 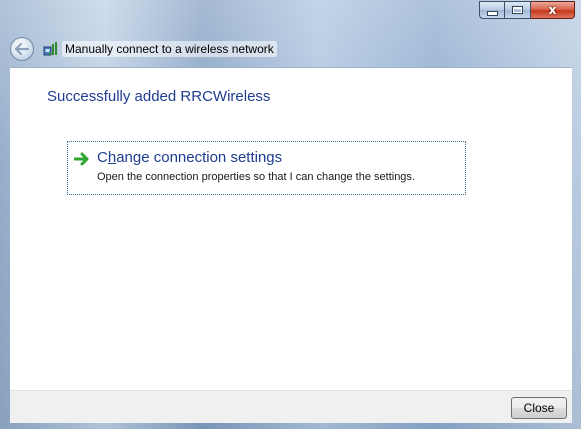 What do you see at coordinates (50, 49) in the screenshot?
I see `wireless-network-icon` at bounding box center [50, 49].